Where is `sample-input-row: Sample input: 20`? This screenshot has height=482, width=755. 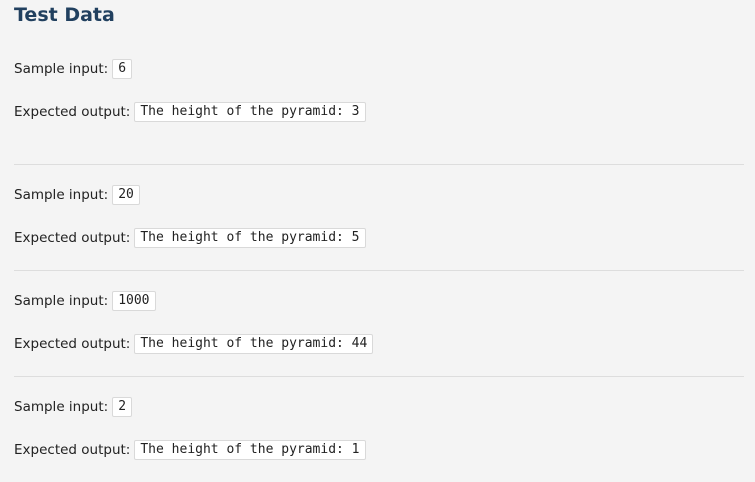
sample-input-row: Sample input: 20 is located at coordinates (379, 195).